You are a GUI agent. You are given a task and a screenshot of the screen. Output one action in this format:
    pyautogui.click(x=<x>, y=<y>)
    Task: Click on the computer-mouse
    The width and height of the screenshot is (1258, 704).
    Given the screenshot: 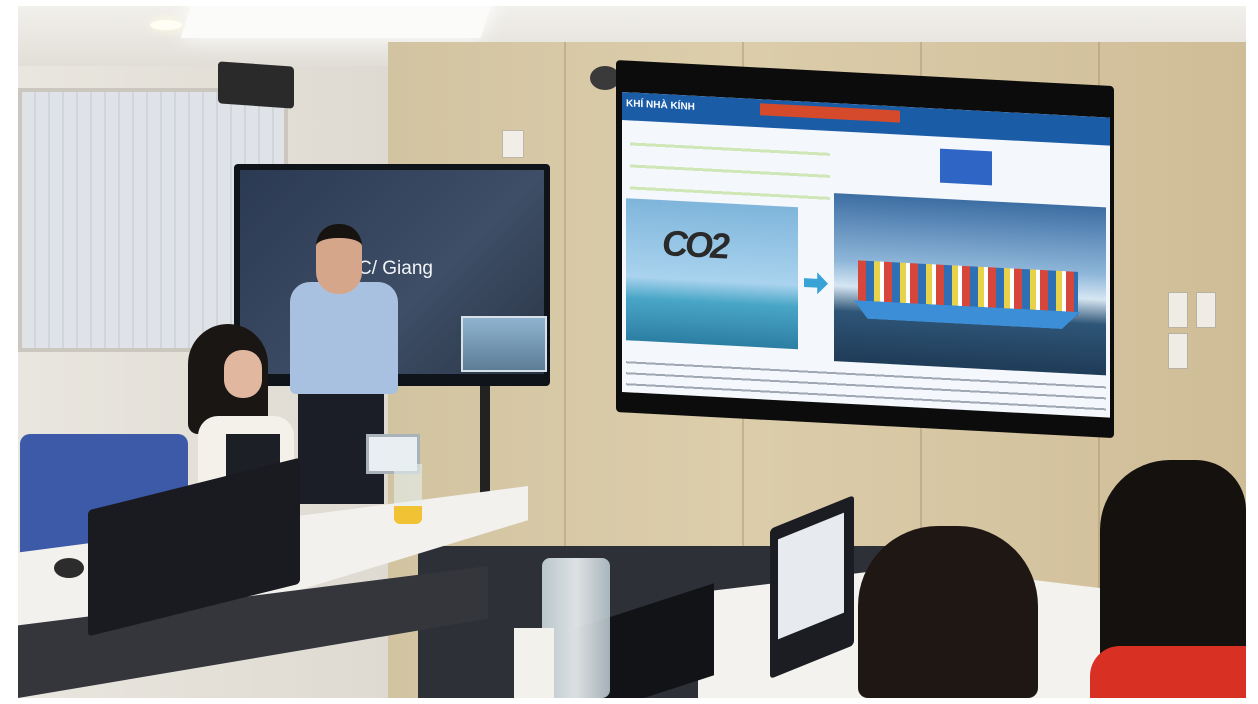 What is the action you would take?
    pyautogui.click(x=69, y=568)
    